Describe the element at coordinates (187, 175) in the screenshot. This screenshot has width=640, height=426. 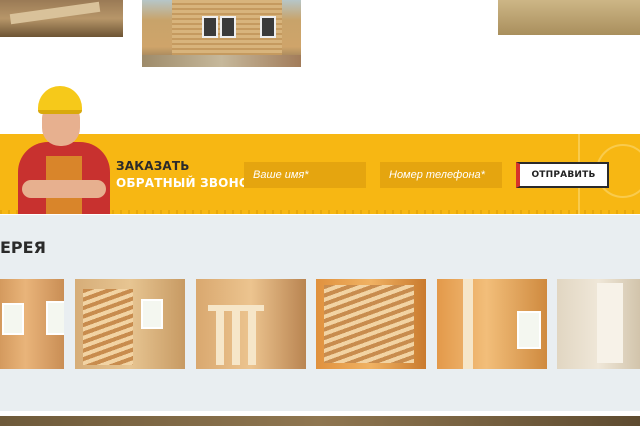
I see `callback-title: ЗАКАЗАТЬ ОБРАТНЫЙ ЗВОНОК` at that location.